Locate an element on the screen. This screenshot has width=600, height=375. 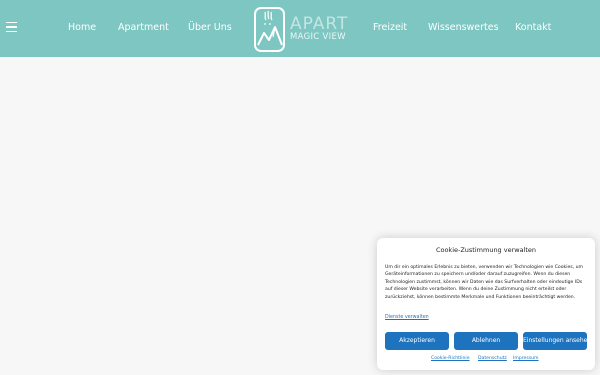
accept-button: Akzeptieren is located at coordinates (417, 341).